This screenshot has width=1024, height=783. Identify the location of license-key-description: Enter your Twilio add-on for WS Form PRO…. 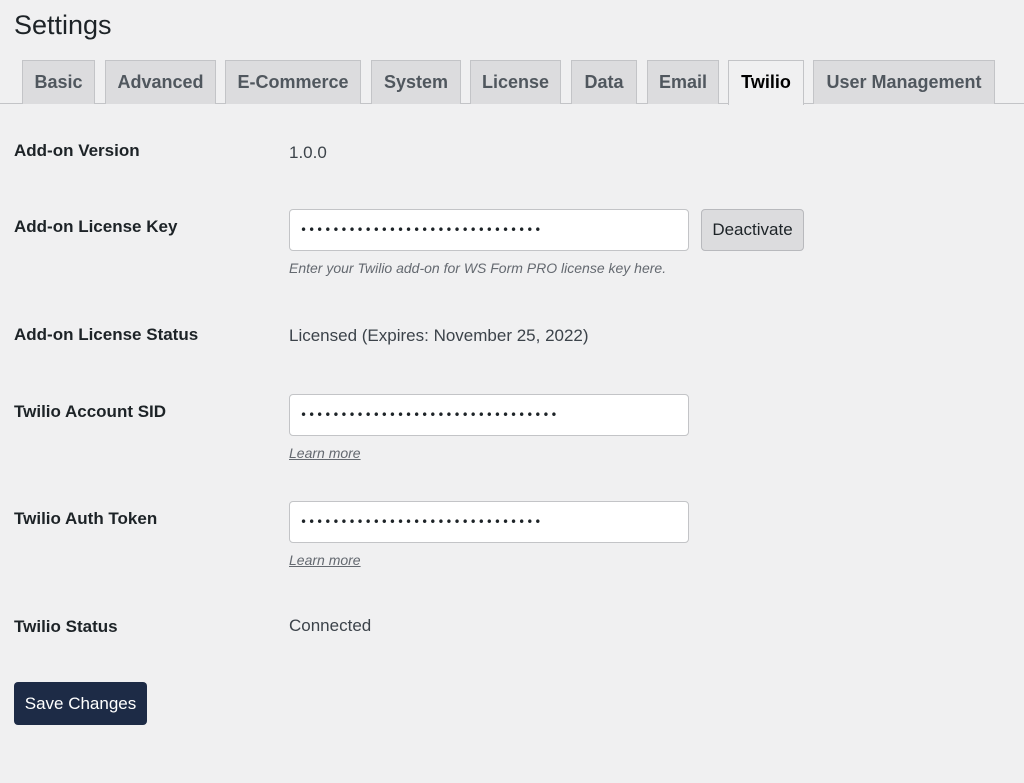
(478, 268).